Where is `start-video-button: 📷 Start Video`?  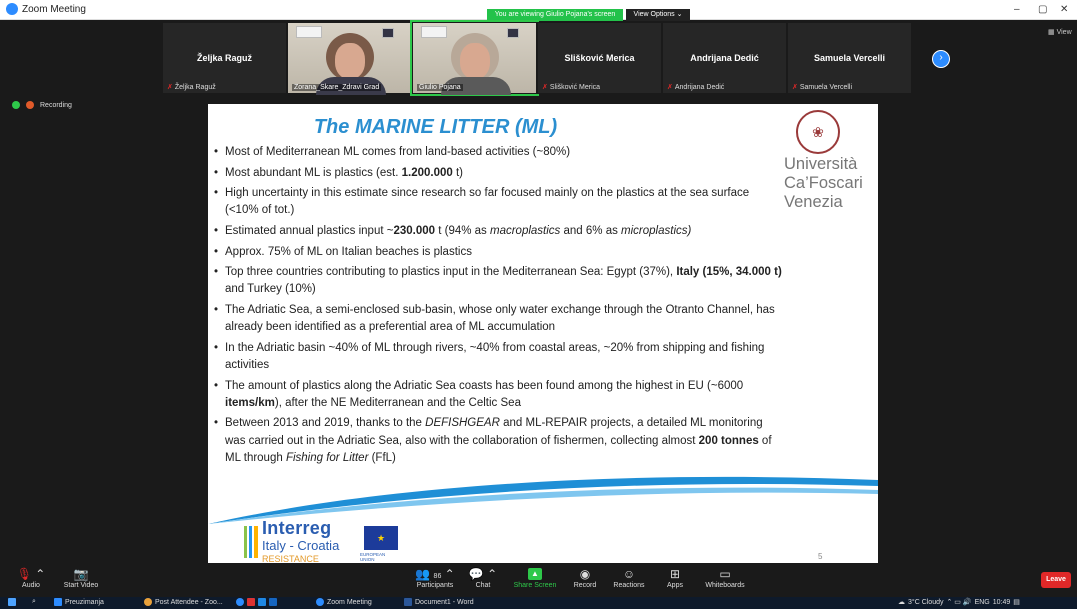
start-video-button: 📷 Start Video is located at coordinates (81, 577).